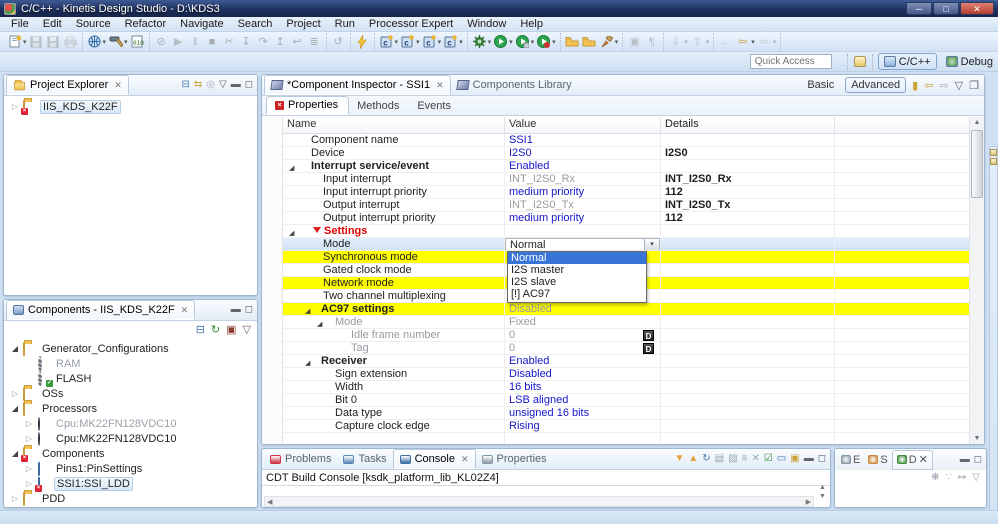  I want to click on open-perspective-button, so click(860, 61).